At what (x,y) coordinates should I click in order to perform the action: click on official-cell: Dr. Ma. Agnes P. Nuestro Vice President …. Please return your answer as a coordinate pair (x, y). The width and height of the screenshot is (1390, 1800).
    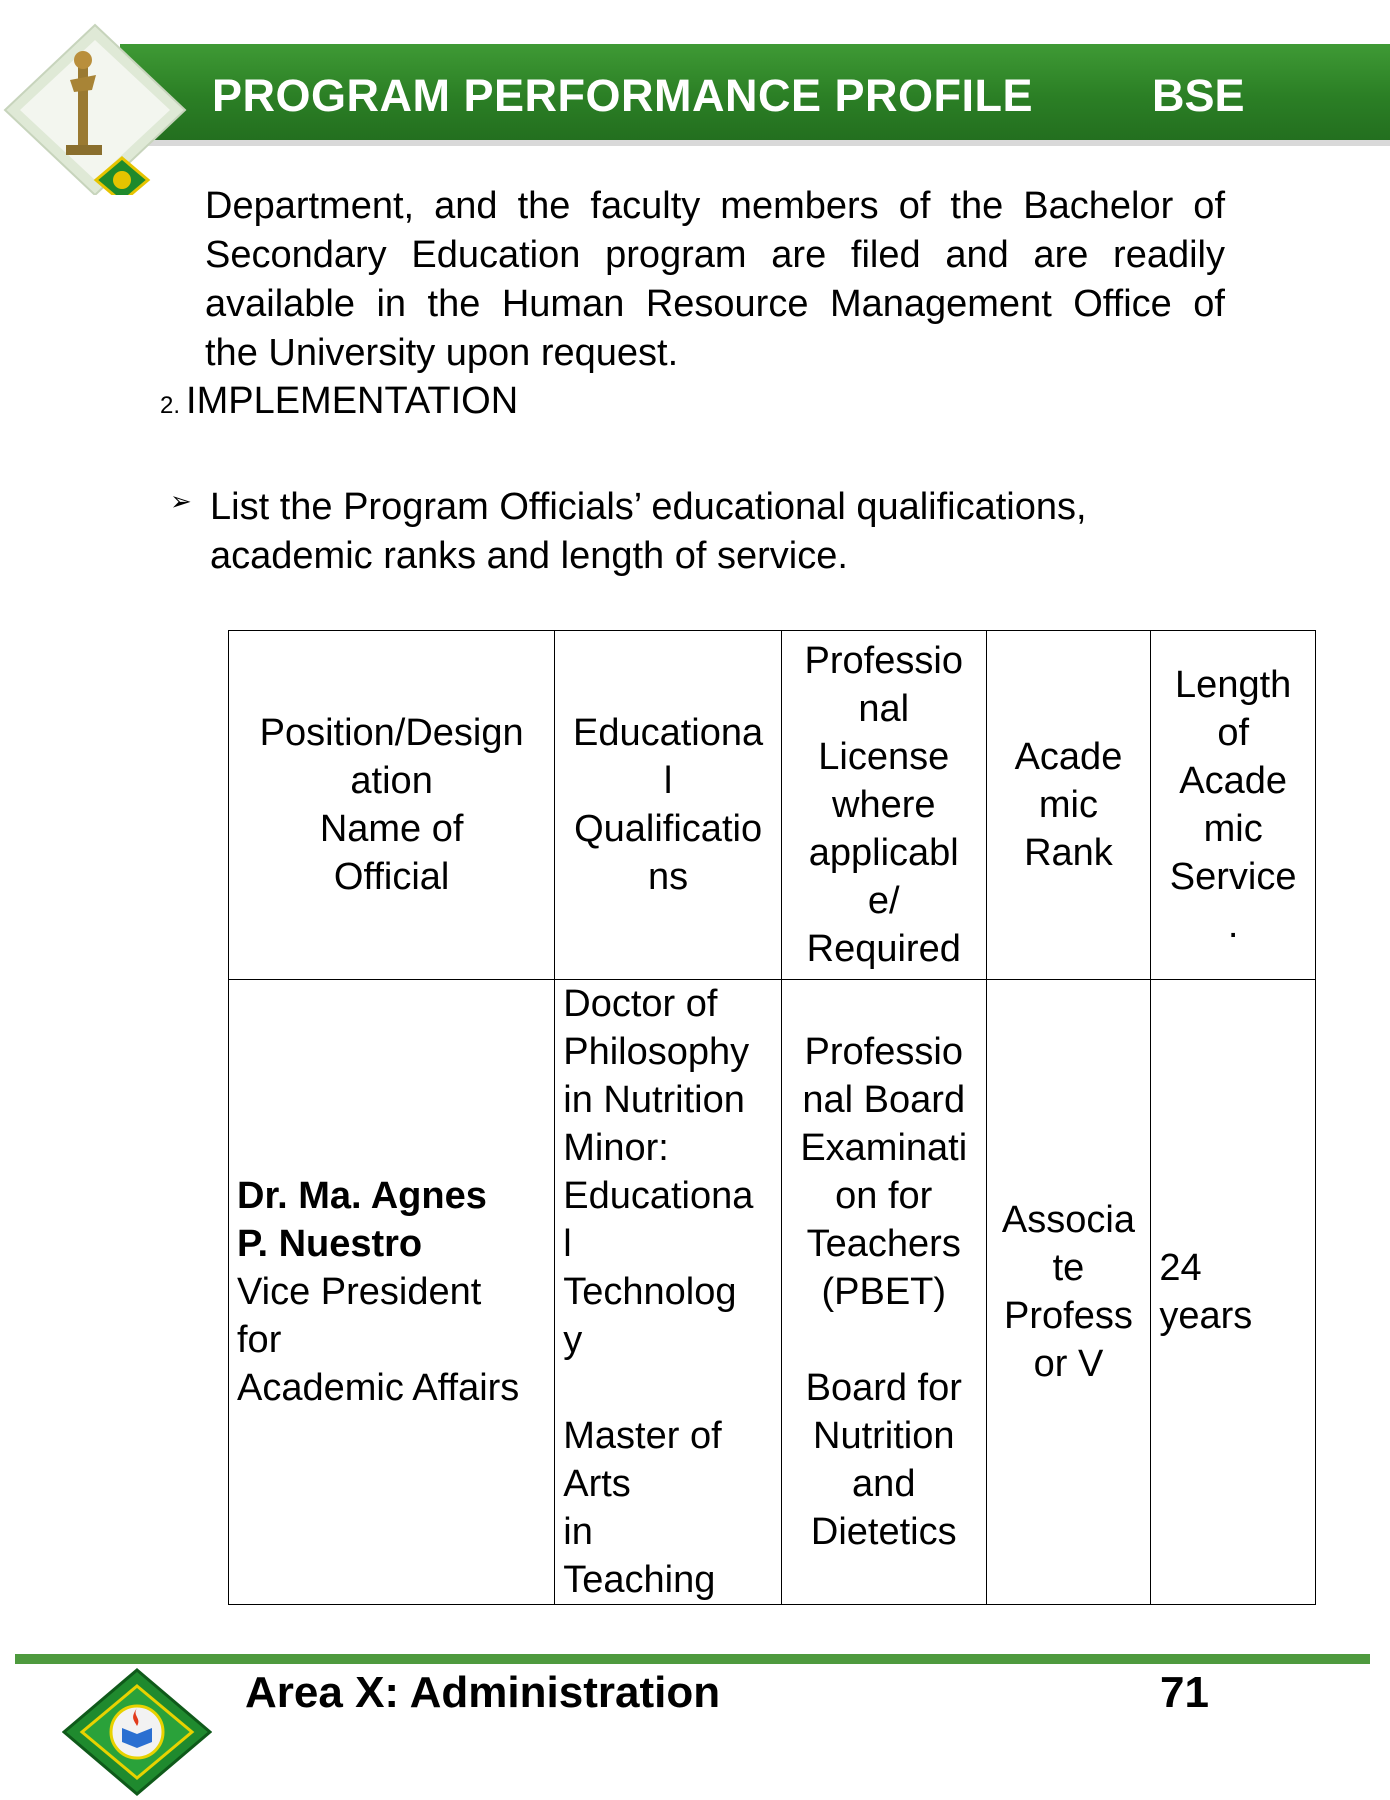
    Looking at the image, I should click on (391, 1292).